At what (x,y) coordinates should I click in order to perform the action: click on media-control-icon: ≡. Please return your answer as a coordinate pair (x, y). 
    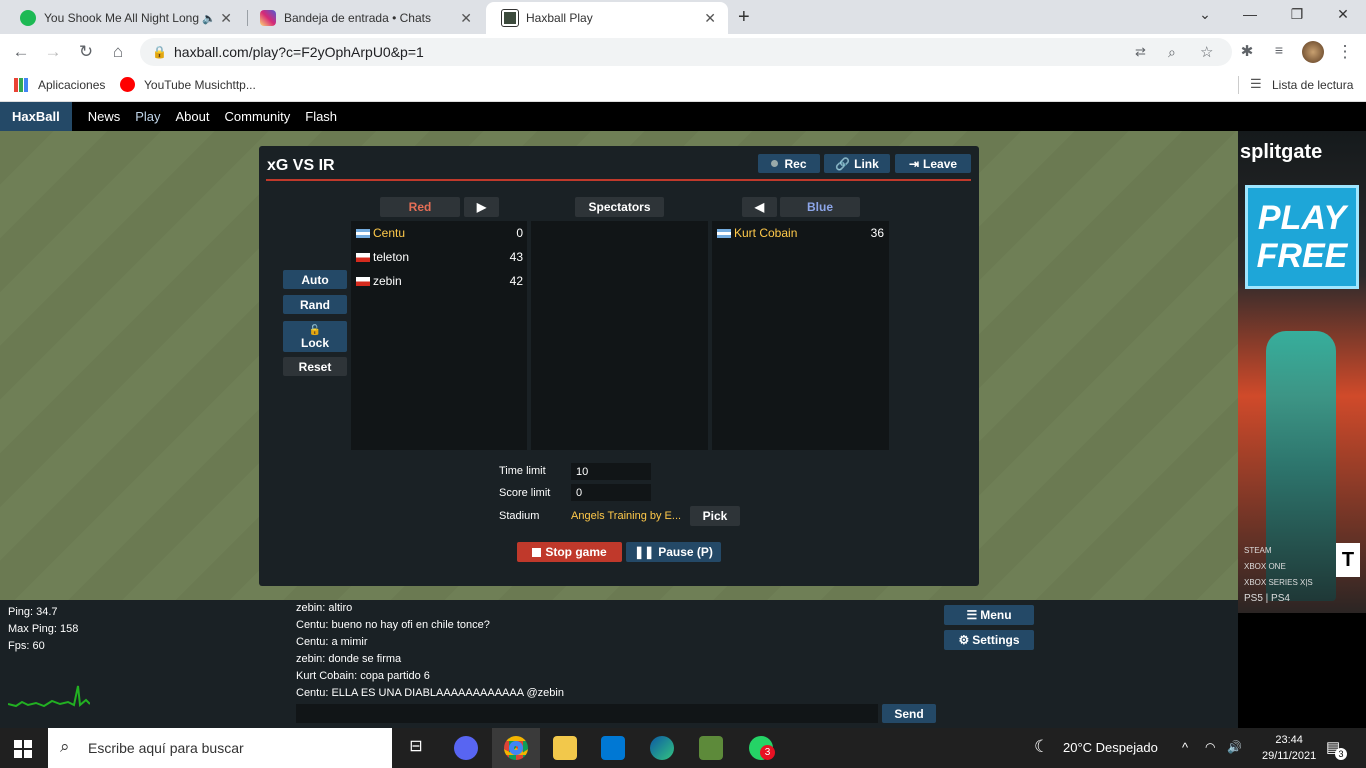
    Looking at the image, I should click on (1279, 50).